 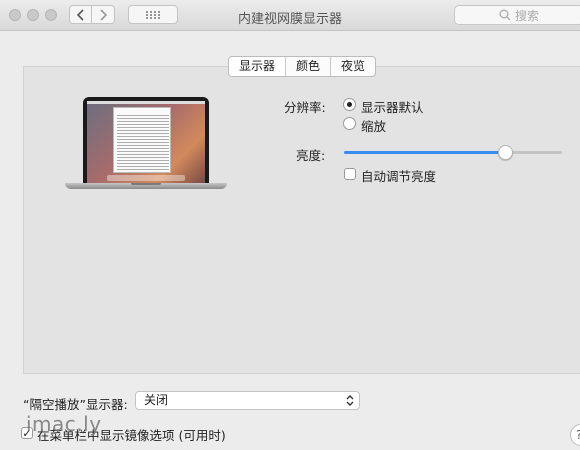 I want to click on tab-bar: 显示器 颜色 夜览, so click(x=302, y=66).